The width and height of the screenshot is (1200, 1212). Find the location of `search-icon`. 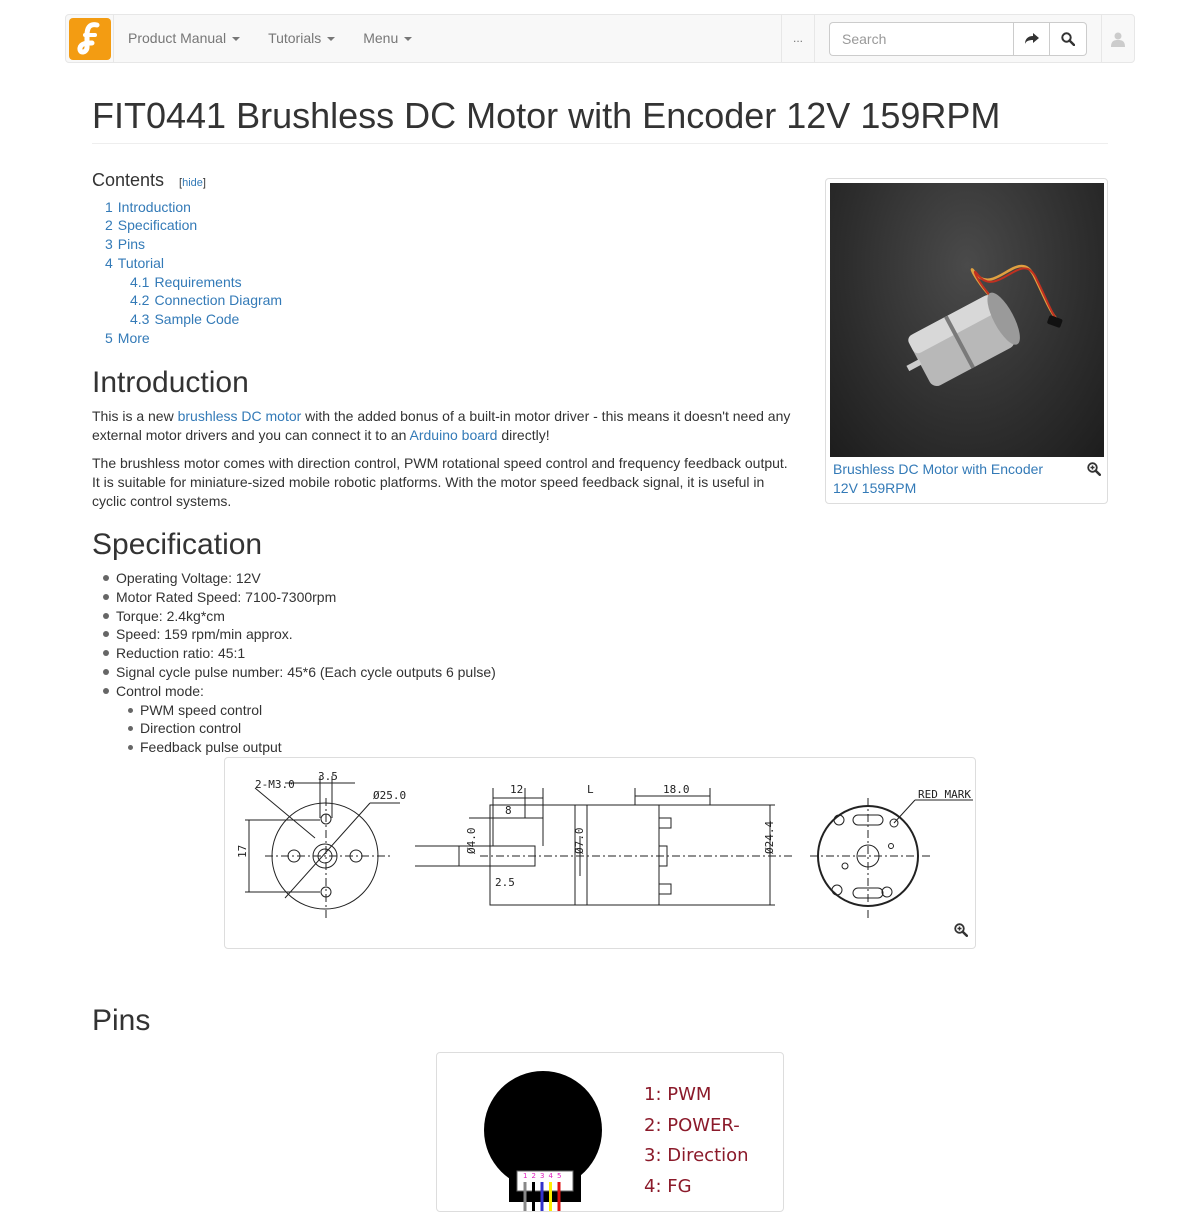

search-icon is located at coordinates (1068, 38).